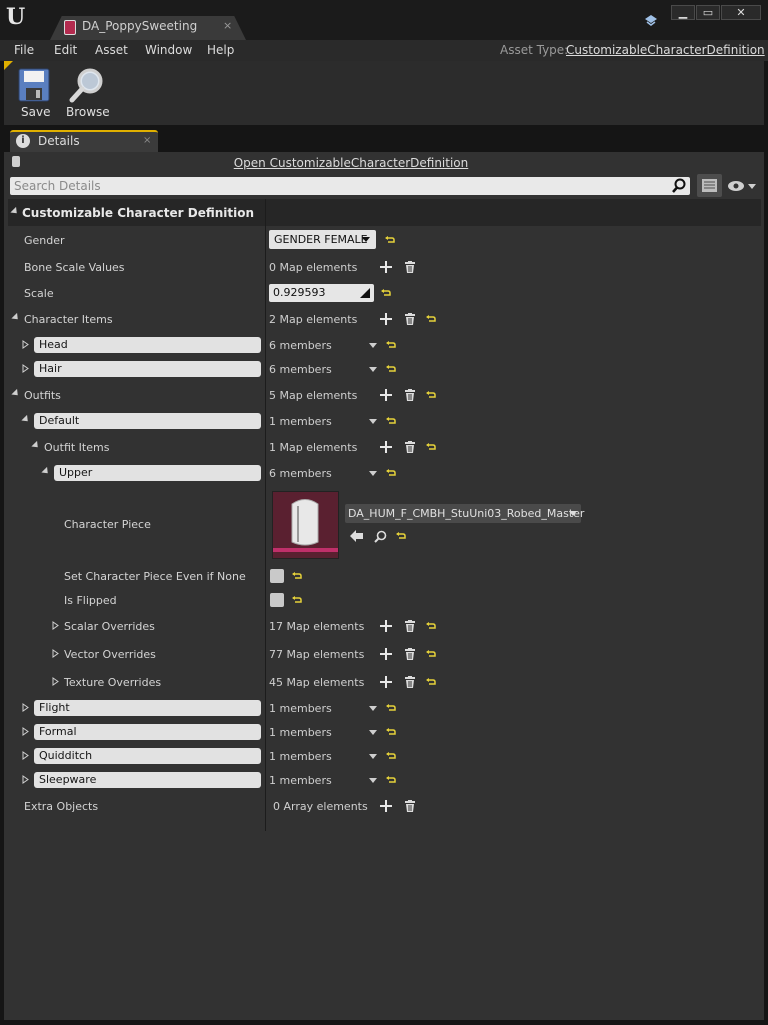 This screenshot has width=768, height=1025. I want to click on head-members: 6 members, so click(300, 345).